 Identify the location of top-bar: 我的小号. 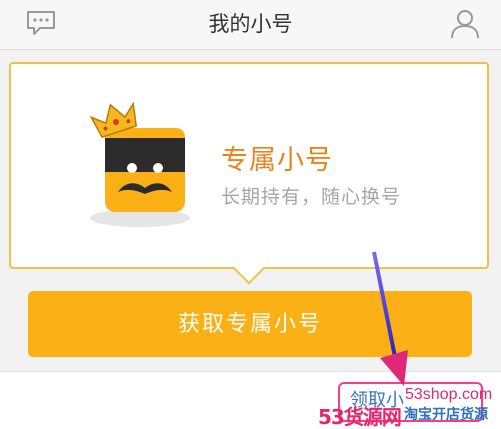
(250, 25).